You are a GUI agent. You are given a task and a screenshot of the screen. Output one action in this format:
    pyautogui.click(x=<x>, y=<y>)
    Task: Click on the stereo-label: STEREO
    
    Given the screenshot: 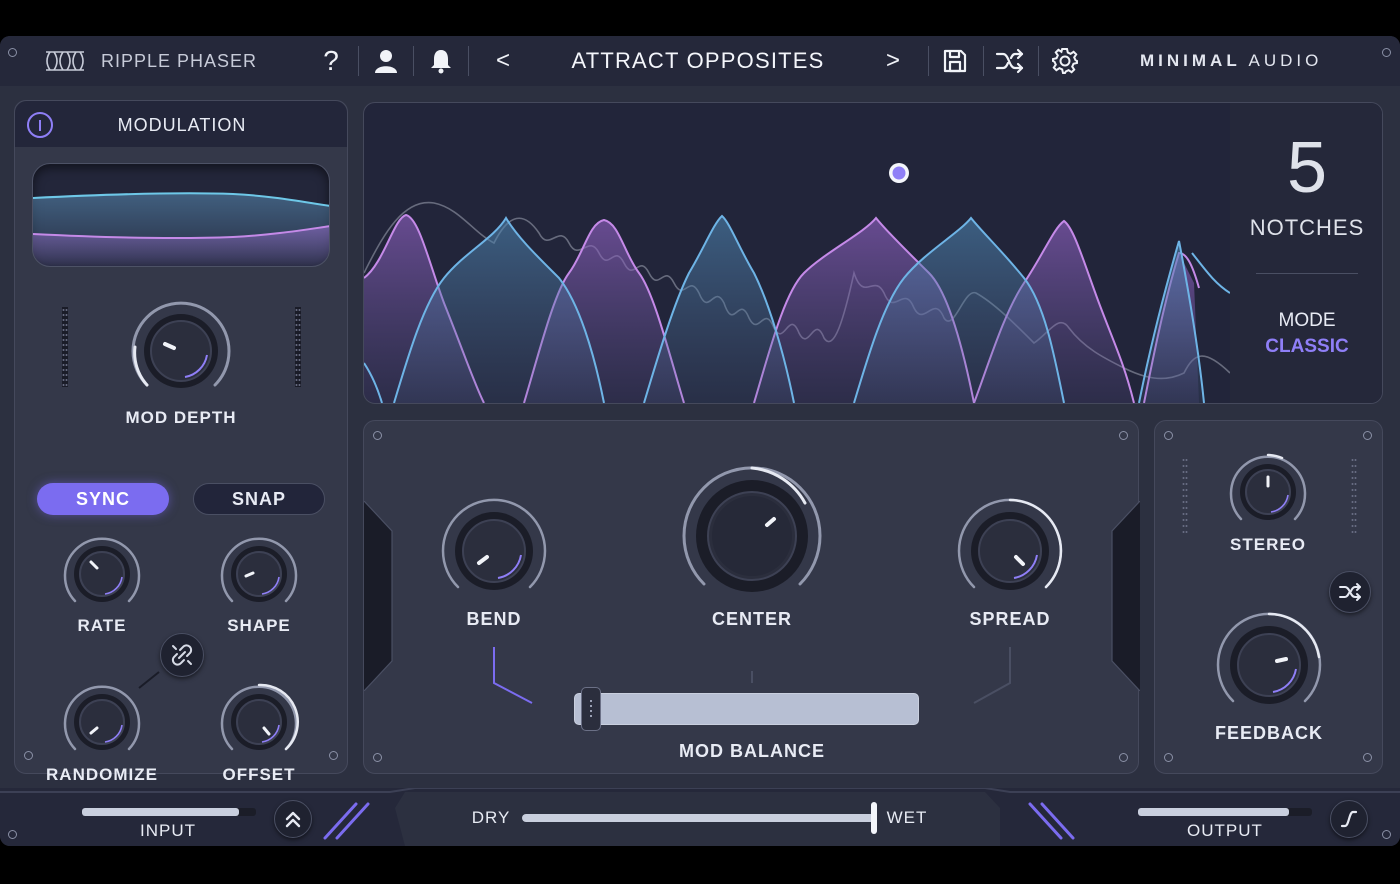 What is the action you would take?
    pyautogui.click(x=1268, y=544)
    